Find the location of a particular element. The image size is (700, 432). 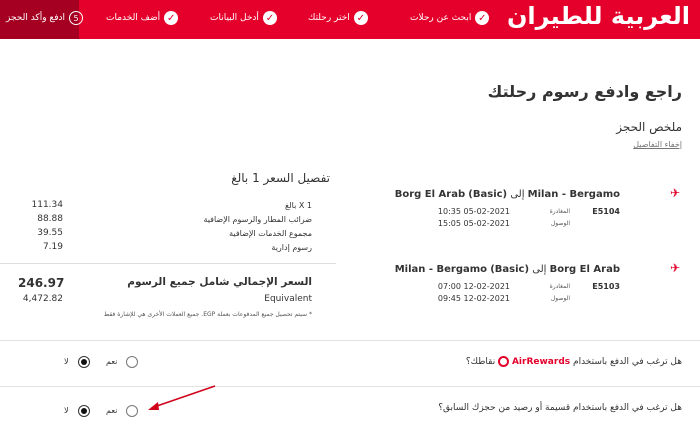

step-add-services: ✓ أضف الخدمات is located at coordinates (142, 18).